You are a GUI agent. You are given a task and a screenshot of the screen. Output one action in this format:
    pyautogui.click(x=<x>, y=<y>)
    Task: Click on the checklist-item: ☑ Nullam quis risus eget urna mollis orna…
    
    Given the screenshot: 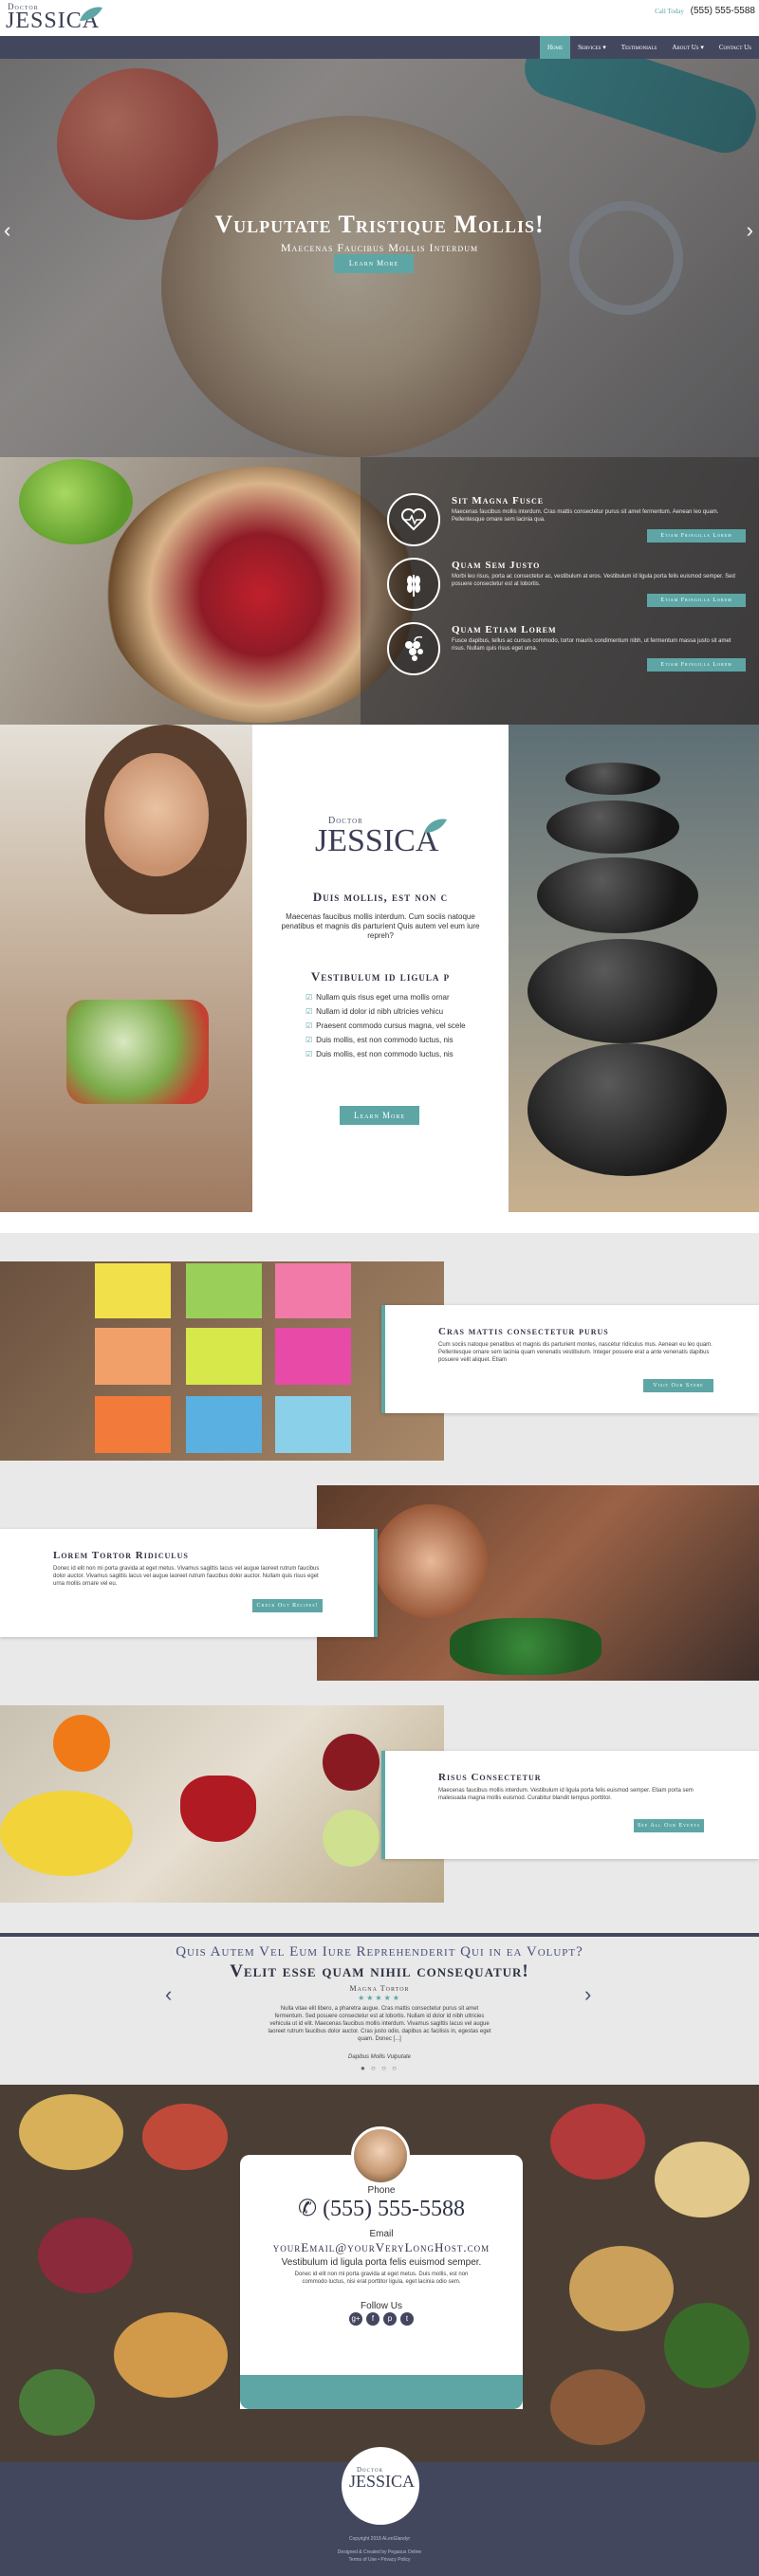 What is the action you would take?
    pyautogui.click(x=377, y=998)
    